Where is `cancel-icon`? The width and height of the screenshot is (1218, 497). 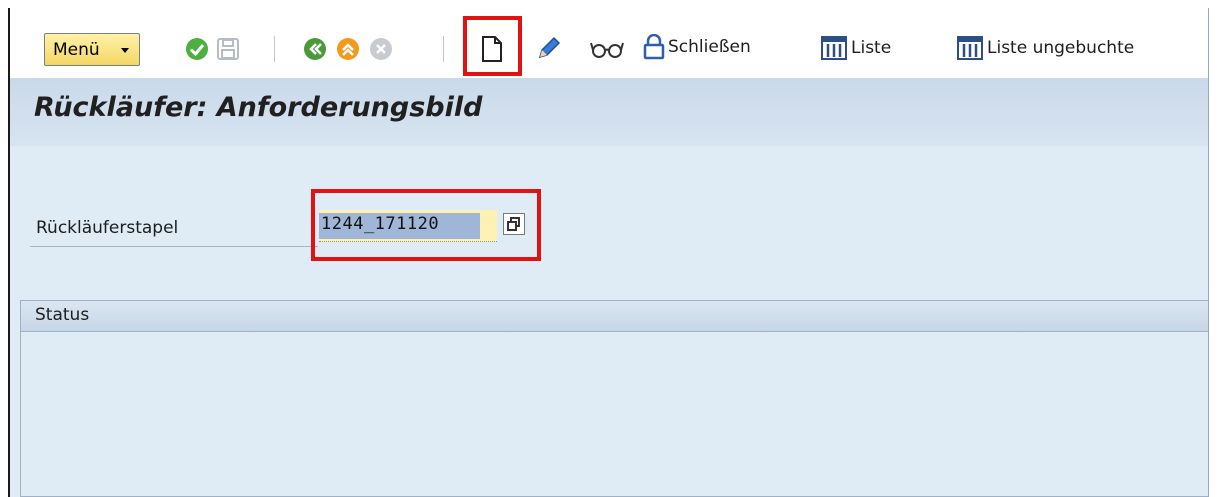 cancel-icon is located at coordinates (381, 49).